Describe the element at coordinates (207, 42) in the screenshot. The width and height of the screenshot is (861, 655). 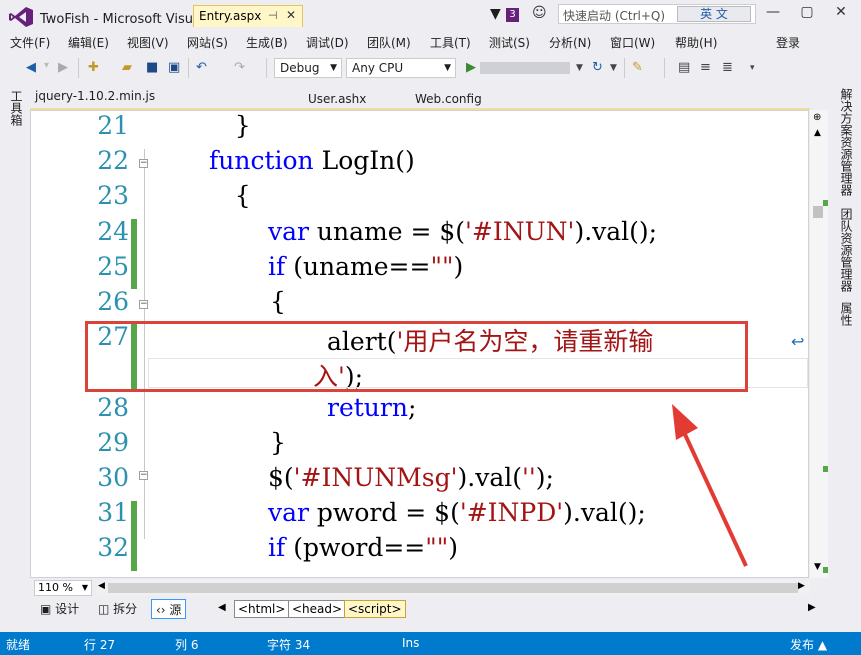
I see `menu-website: 网站(S)` at that location.